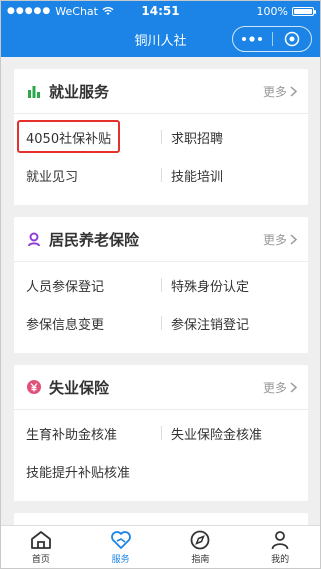  What do you see at coordinates (272, 11) in the screenshot?
I see `battery-percent: 100%` at bounding box center [272, 11].